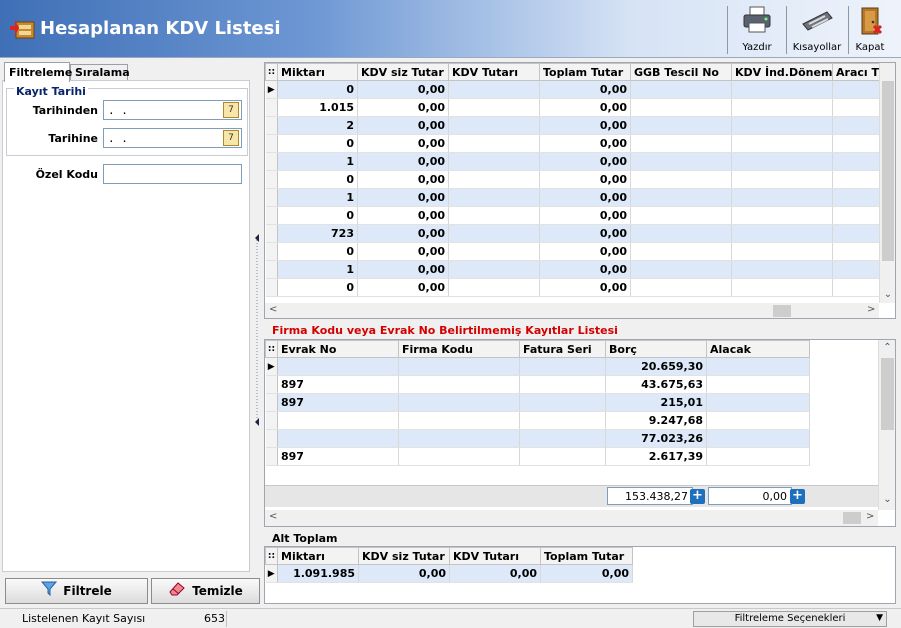 The image size is (901, 628). Describe the element at coordinates (317, 72) in the screenshot. I see `column-header: Miktarı` at that location.